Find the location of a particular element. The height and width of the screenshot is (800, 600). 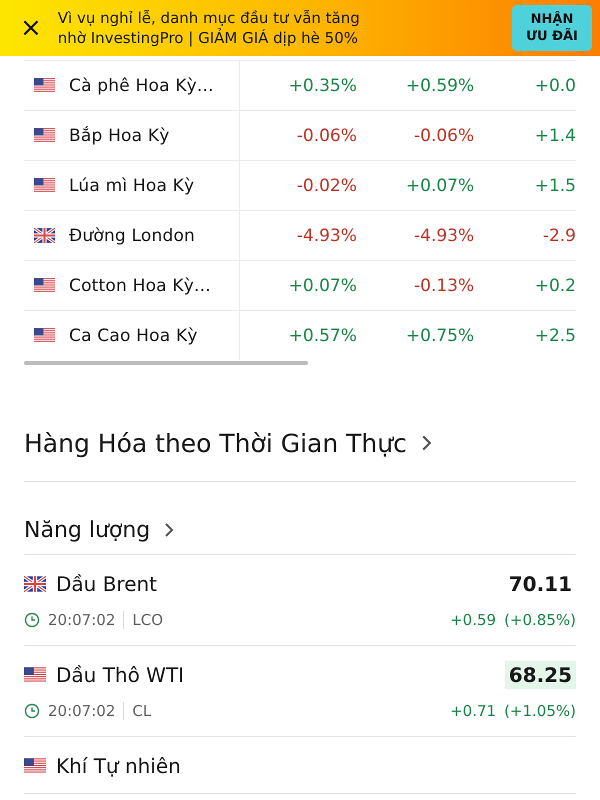

price: 68.25 is located at coordinates (540, 675).